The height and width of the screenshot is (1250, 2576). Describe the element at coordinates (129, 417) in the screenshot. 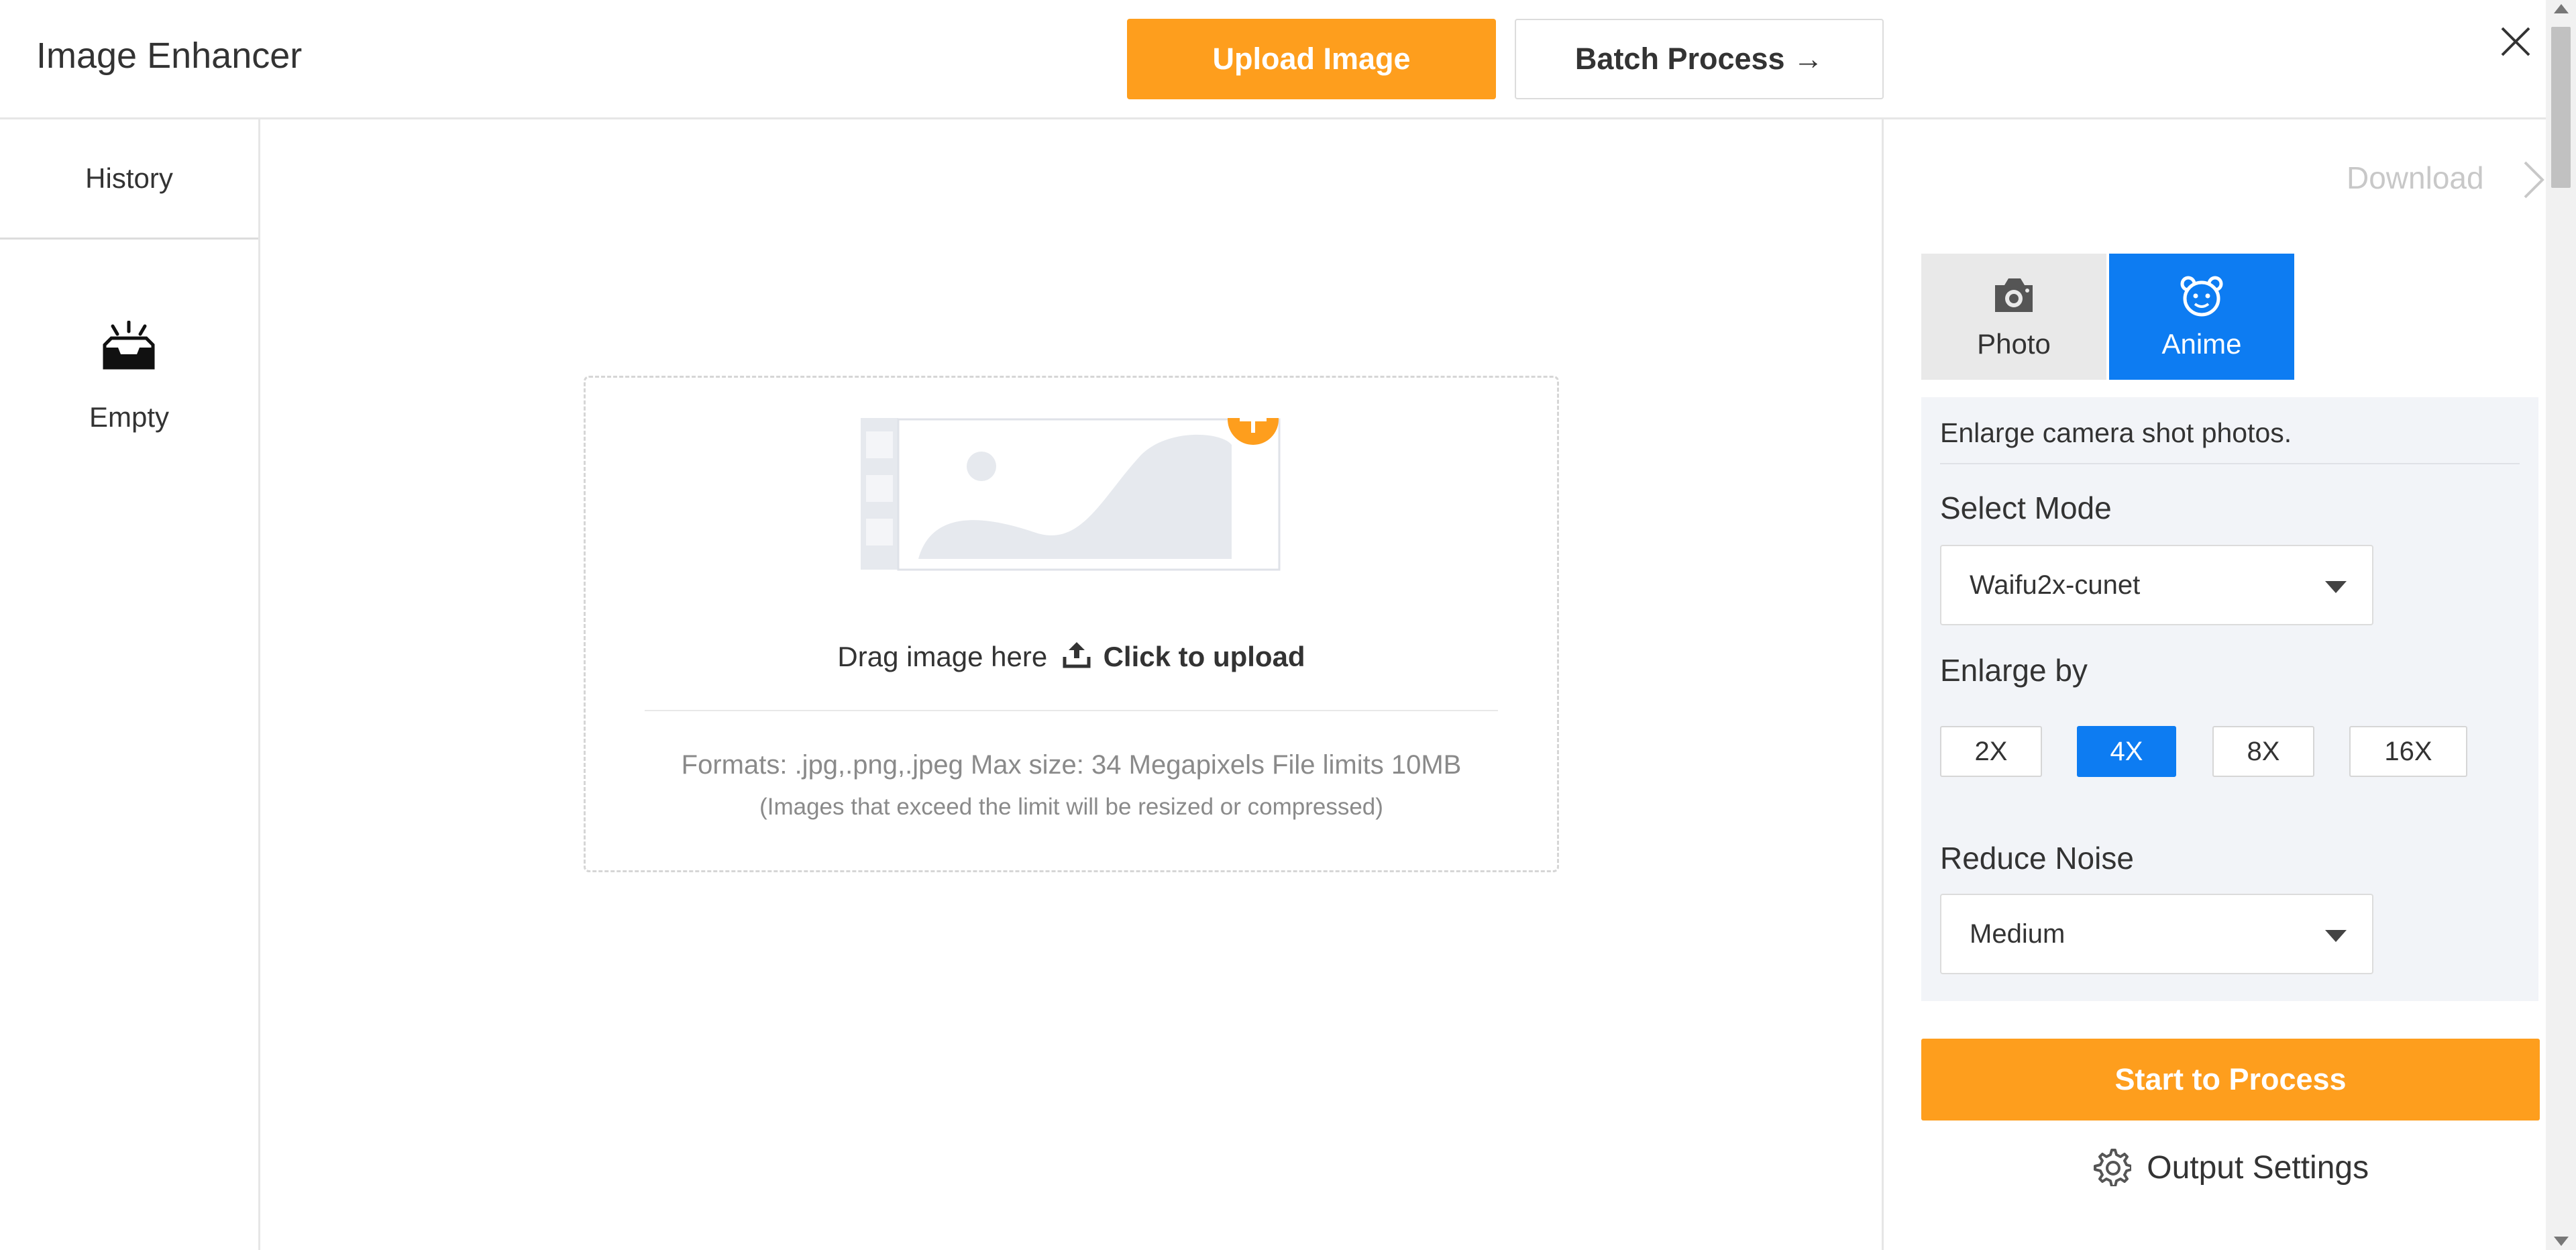

I see `empty-history-label: Empty` at that location.